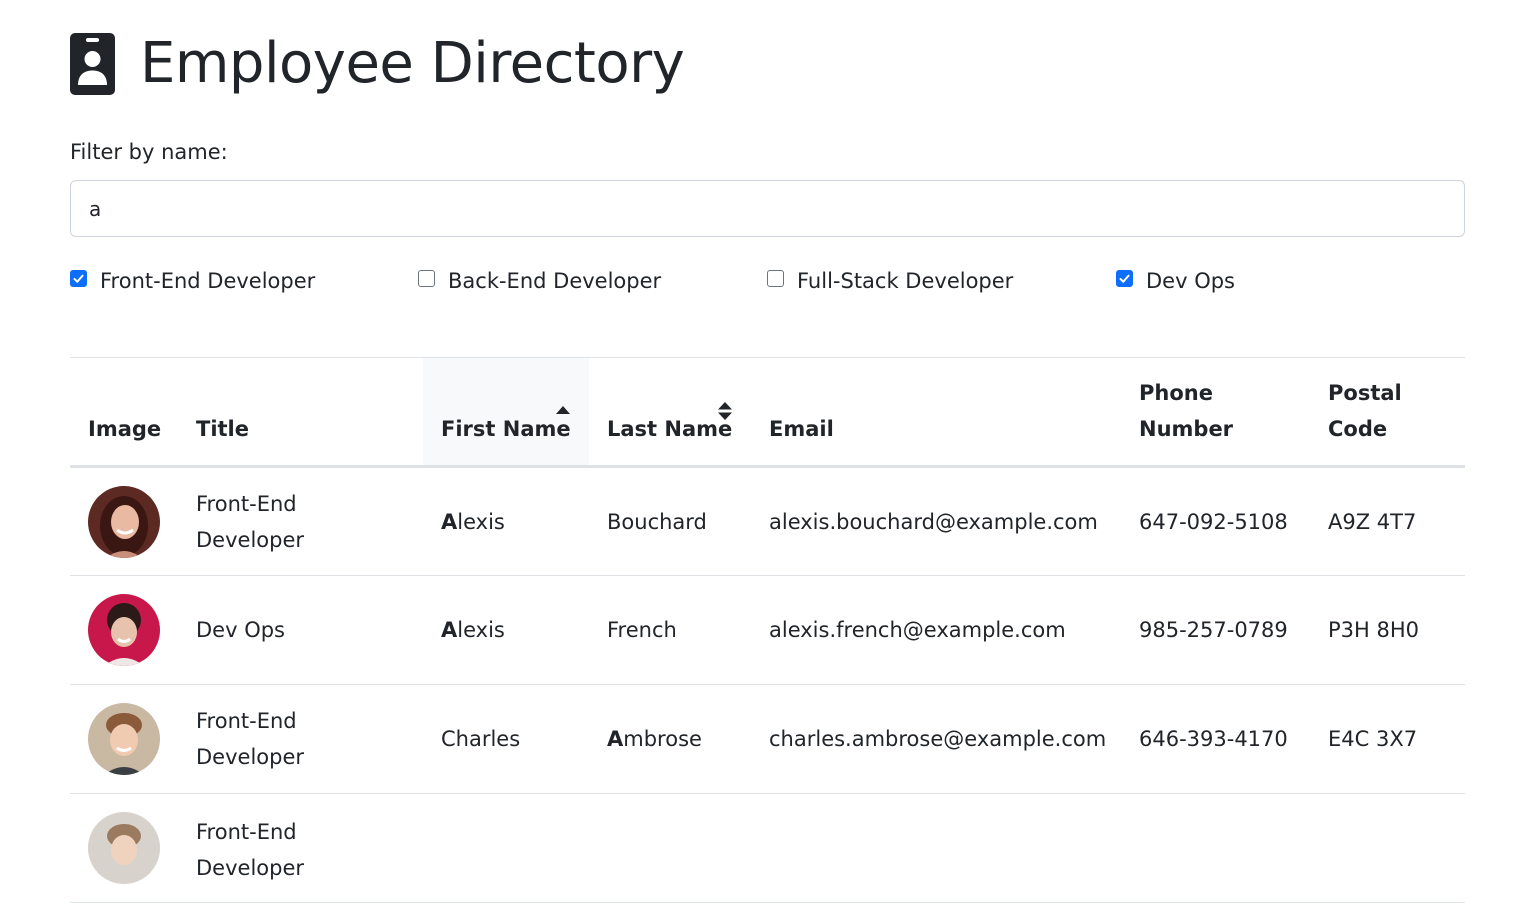 This screenshot has height=903, width=1528. I want to click on column-header-image: Image, so click(124, 412).